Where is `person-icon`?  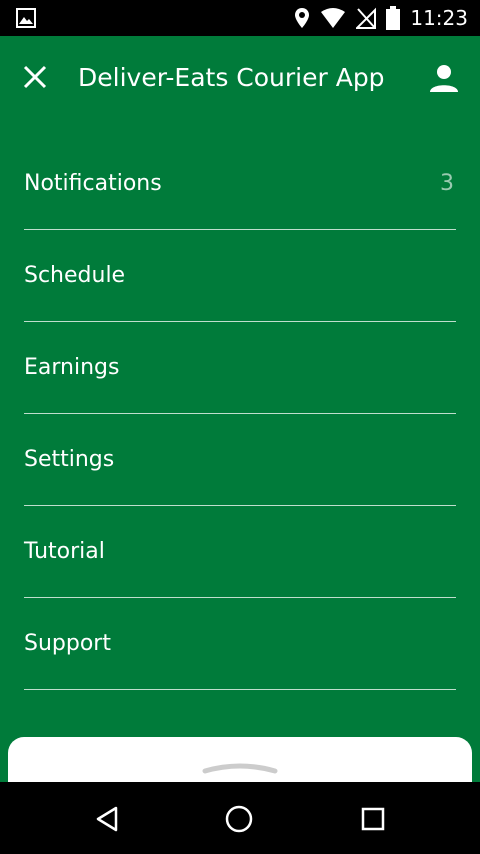 person-icon is located at coordinates (444, 78).